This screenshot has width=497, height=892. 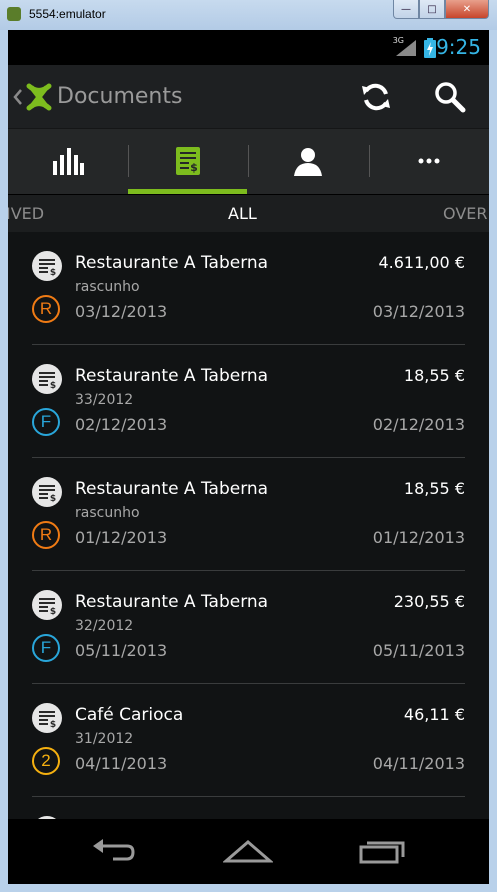 I want to click on minimize-button: —, so click(x=406, y=9).